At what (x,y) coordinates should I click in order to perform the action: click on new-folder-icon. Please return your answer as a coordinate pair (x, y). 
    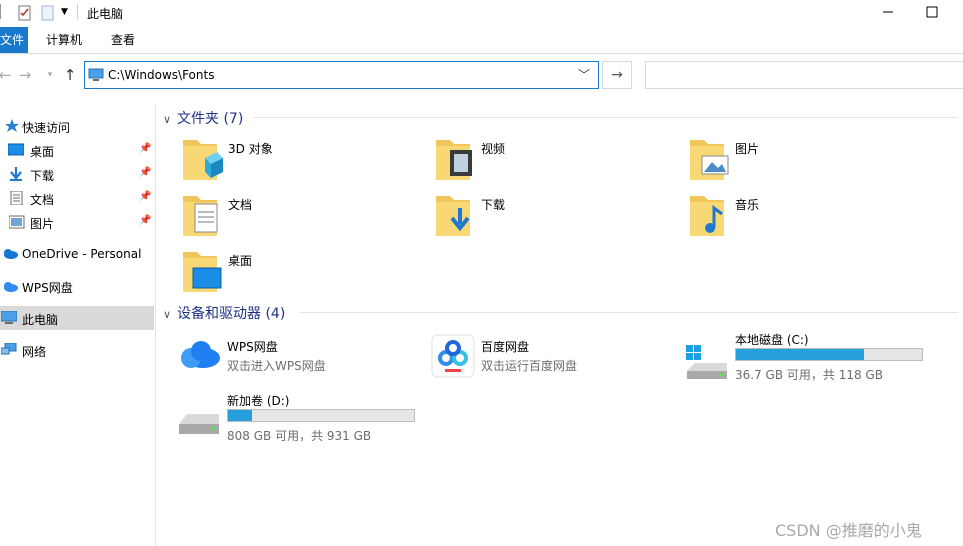
    Looking at the image, I should click on (48, 13).